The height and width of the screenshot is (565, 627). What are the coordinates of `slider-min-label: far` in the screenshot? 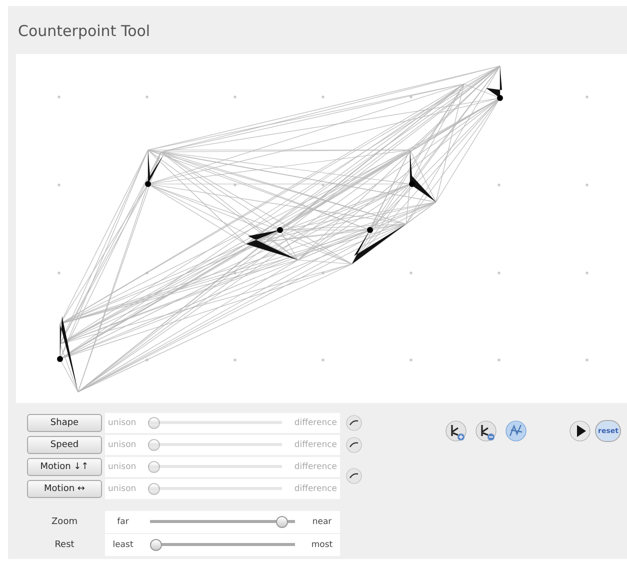 It's located at (123, 522).